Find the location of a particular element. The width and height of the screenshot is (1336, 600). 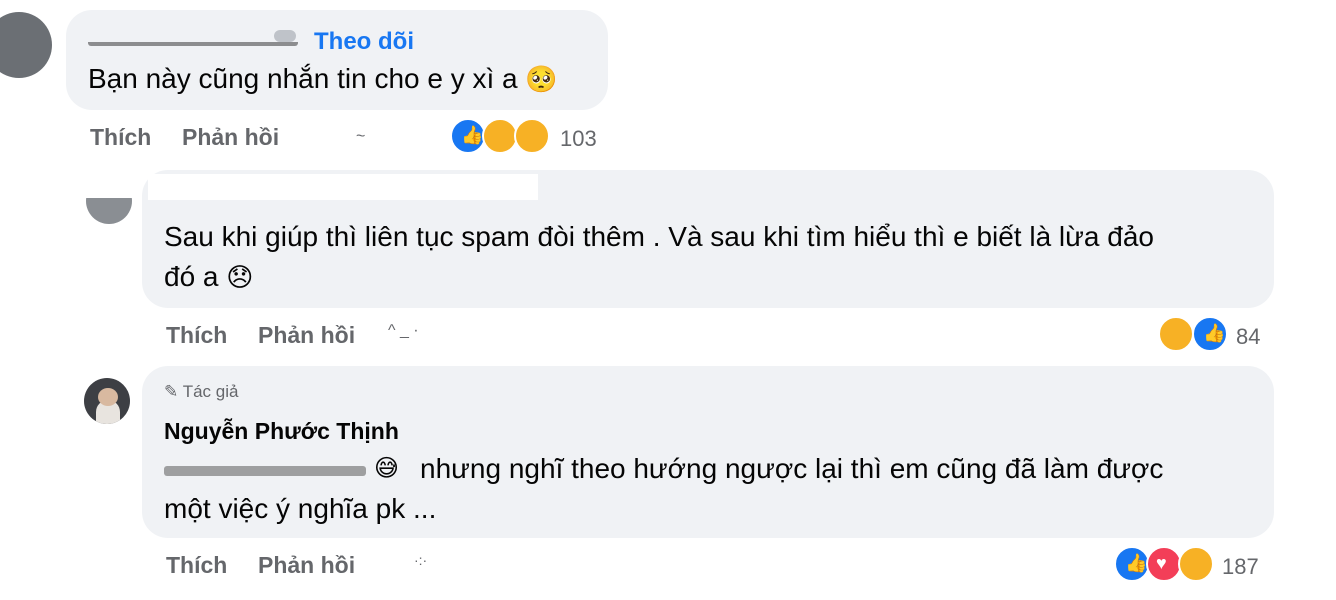

disappointed-face-icon: 😞 is located at coordinates (240, 277).